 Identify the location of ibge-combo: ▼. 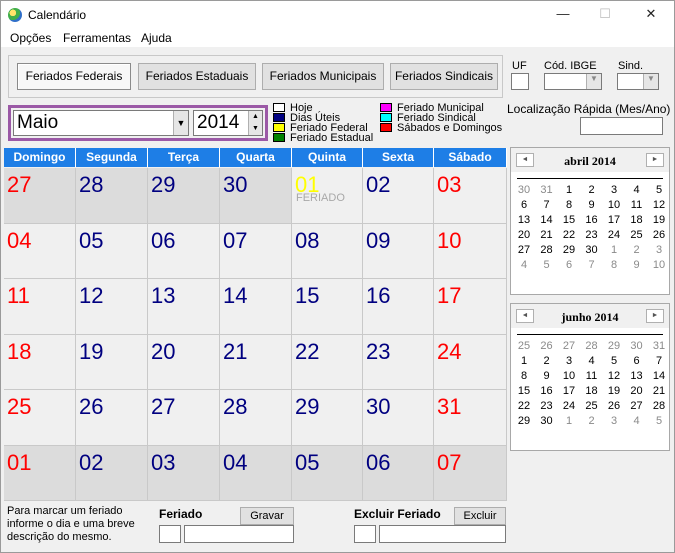
(573, 81).